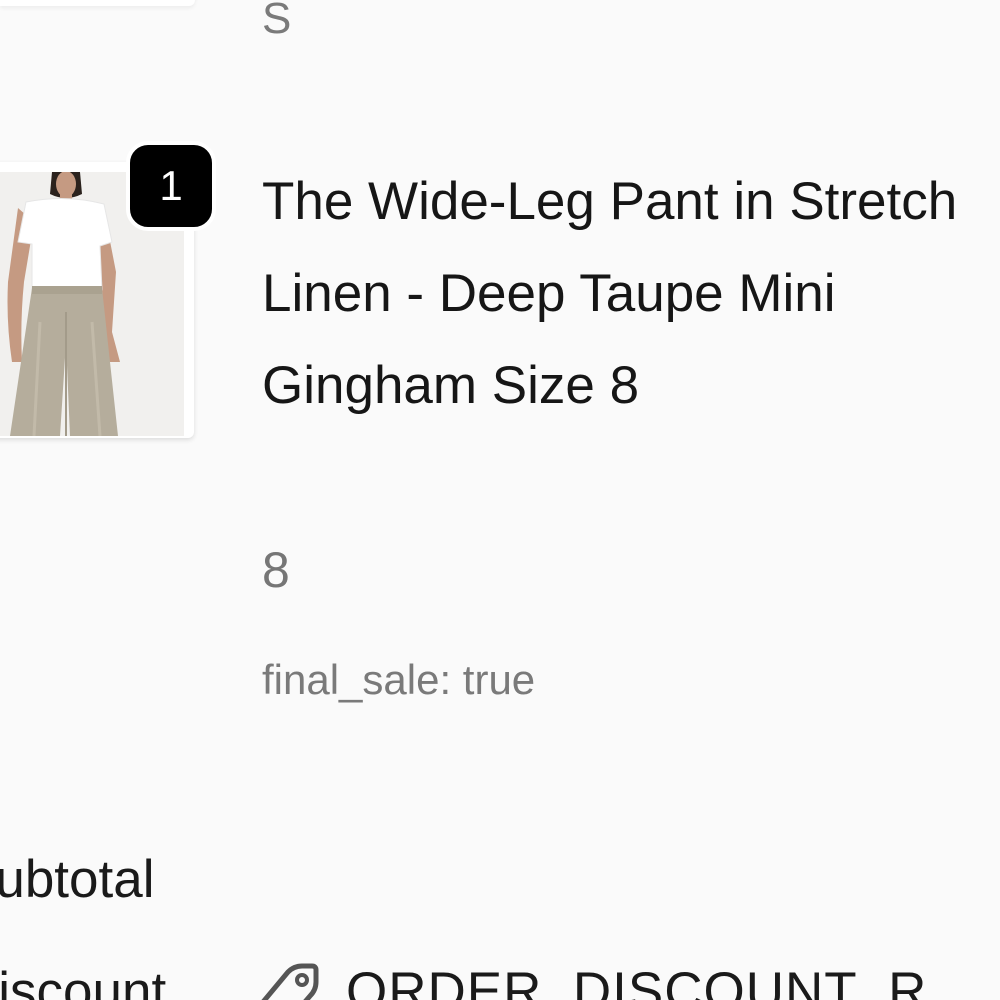  I want to click on previous-item-thumbnail, so click(97, 3).